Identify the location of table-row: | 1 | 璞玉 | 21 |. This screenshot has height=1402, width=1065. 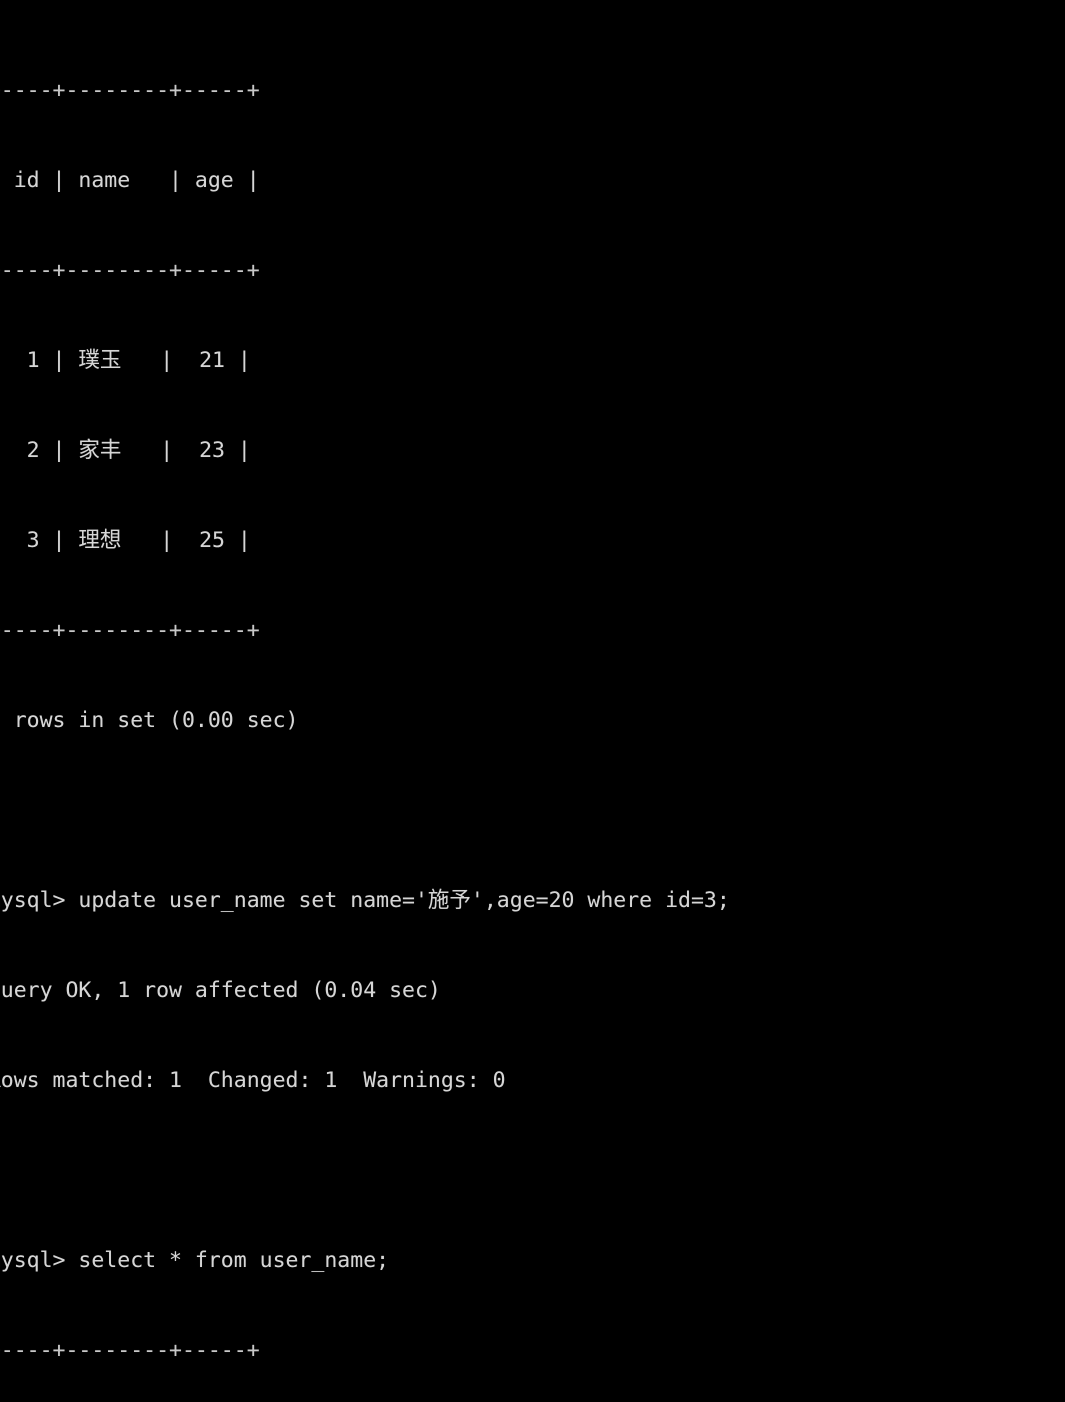
(125, 360).